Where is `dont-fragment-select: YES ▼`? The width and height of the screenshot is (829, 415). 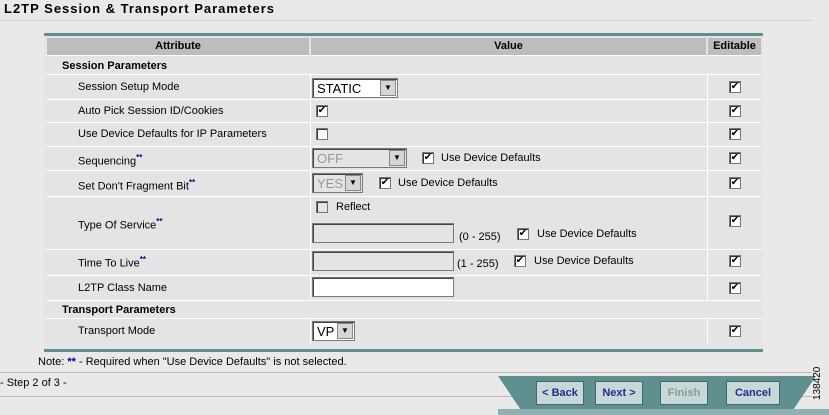 dont-fragment-select: YES ▼ is located at coordinates (337, 183).